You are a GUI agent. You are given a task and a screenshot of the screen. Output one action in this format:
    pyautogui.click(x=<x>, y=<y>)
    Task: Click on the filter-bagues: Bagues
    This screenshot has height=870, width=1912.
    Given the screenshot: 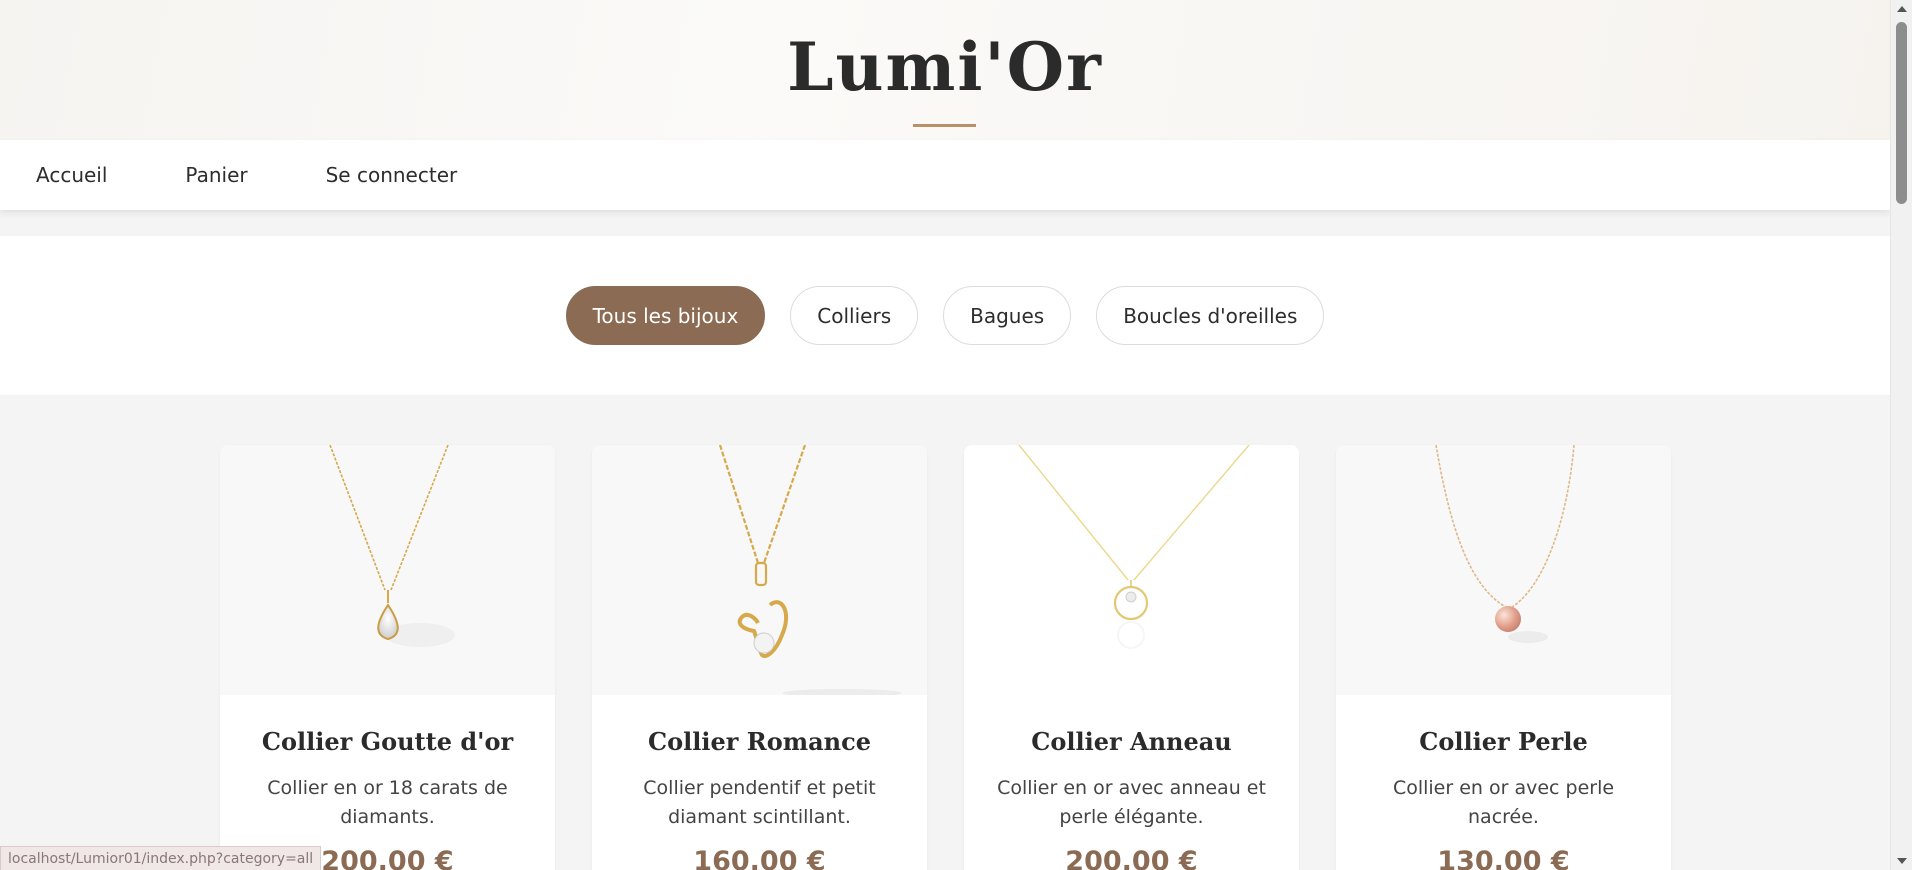 What is the action you would take?
    pyautogui.click(x=1007, y=315)
    